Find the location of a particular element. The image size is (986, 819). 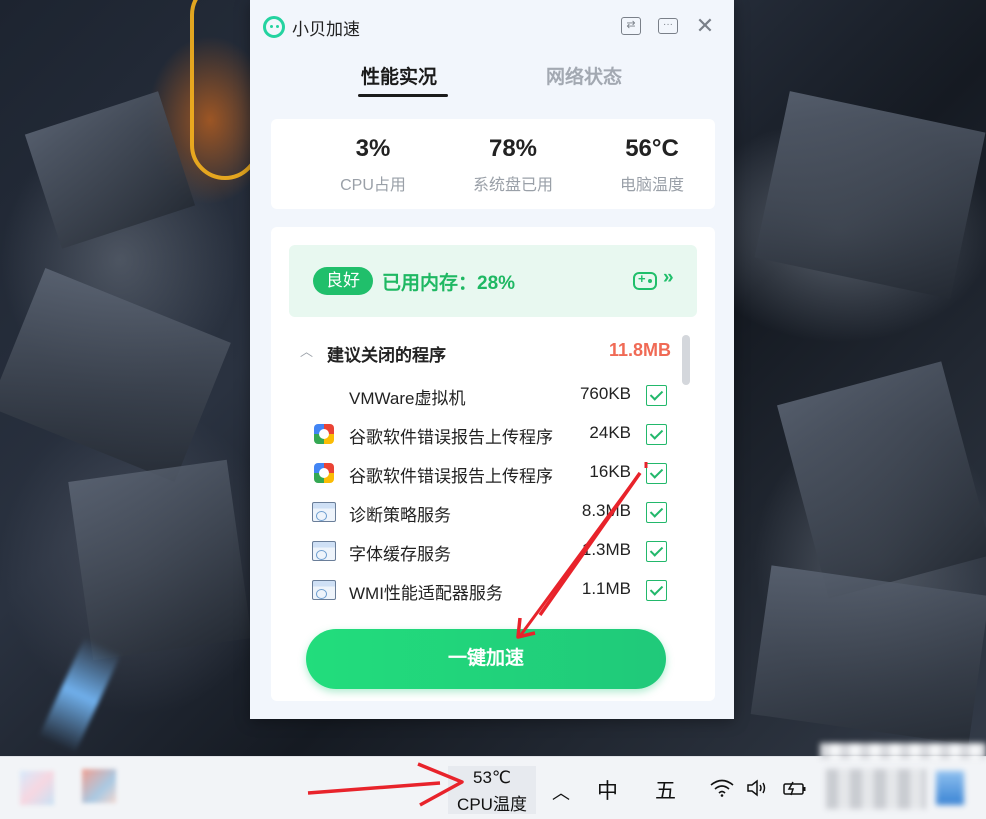

program-section-header: ︿ 建议关闭的程序 11.8MB is located at coordinates (481, 351).